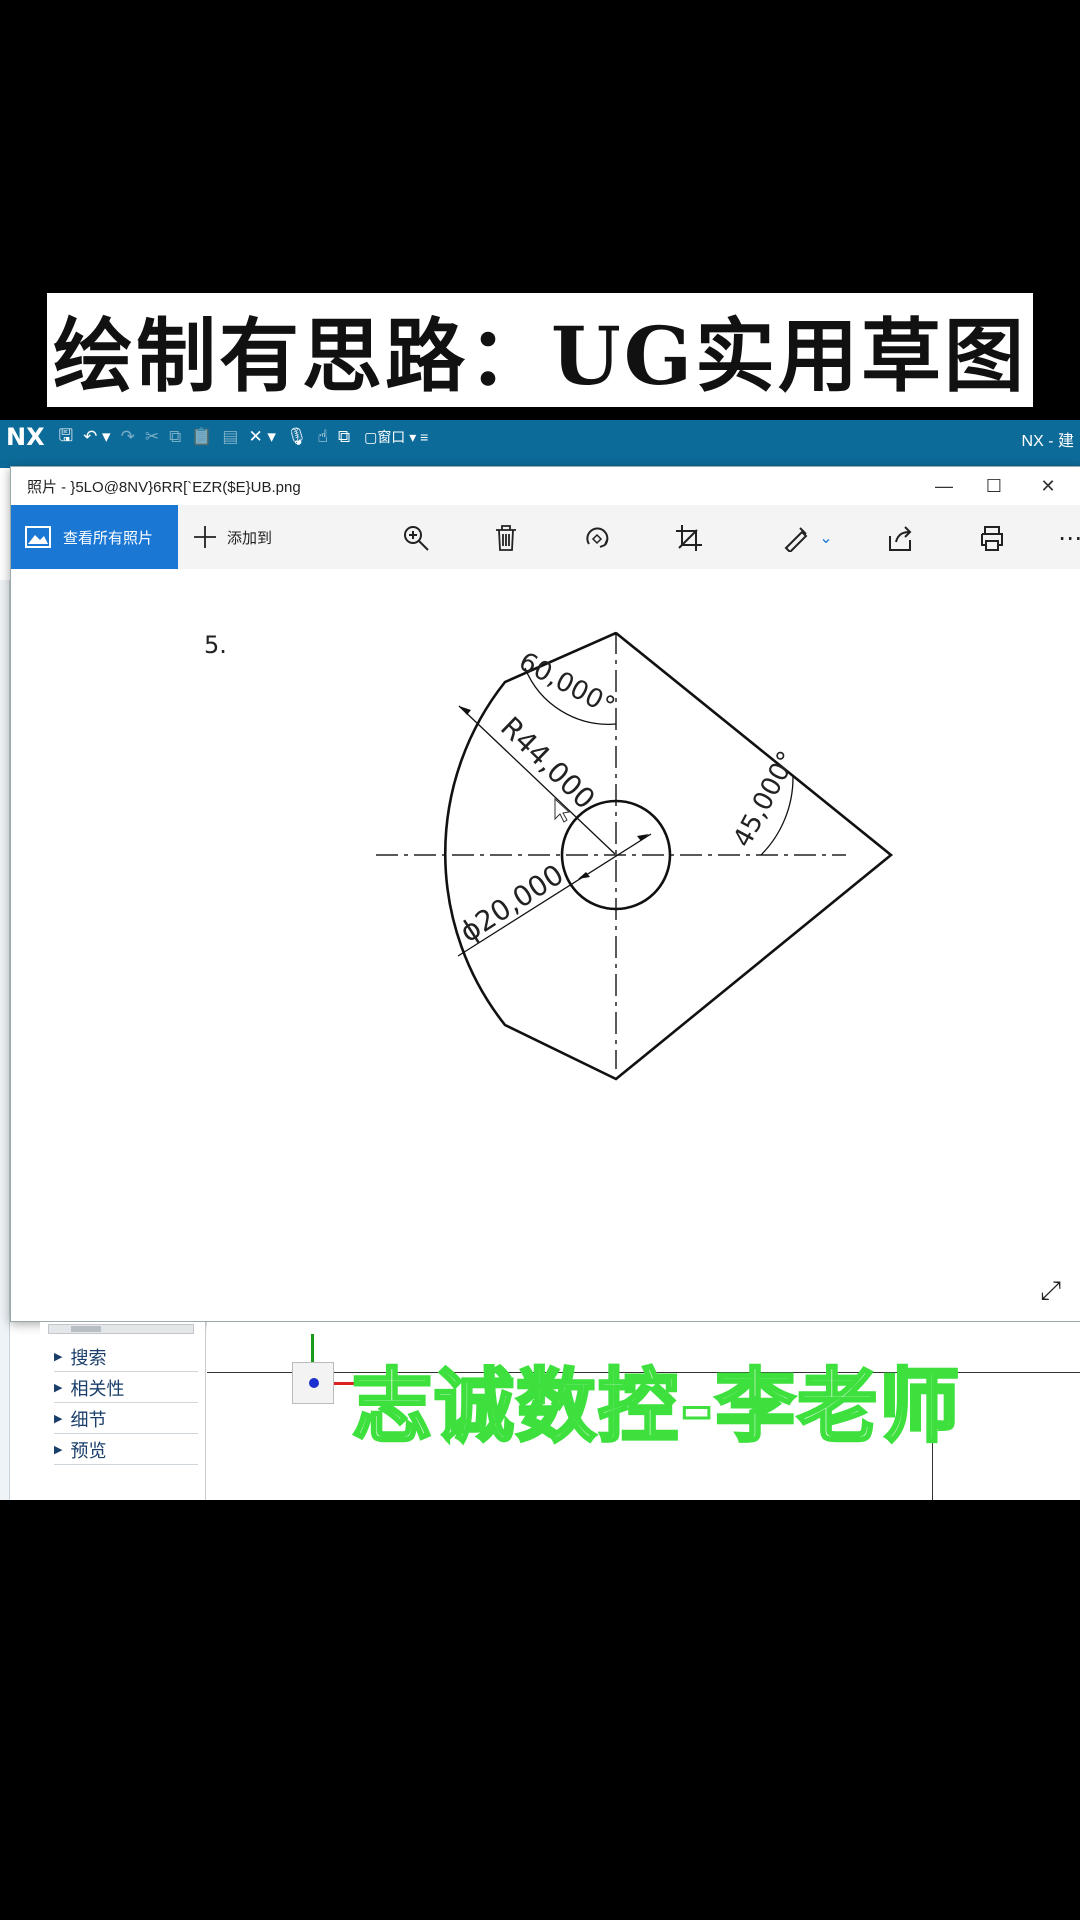 Image resolution: width=1080 pixels, height=1920 pixels. What do you see at coordinates (994, 486) in the screenshot?
I see `maximize-icon: ☐` at bounding box center [994, 486].